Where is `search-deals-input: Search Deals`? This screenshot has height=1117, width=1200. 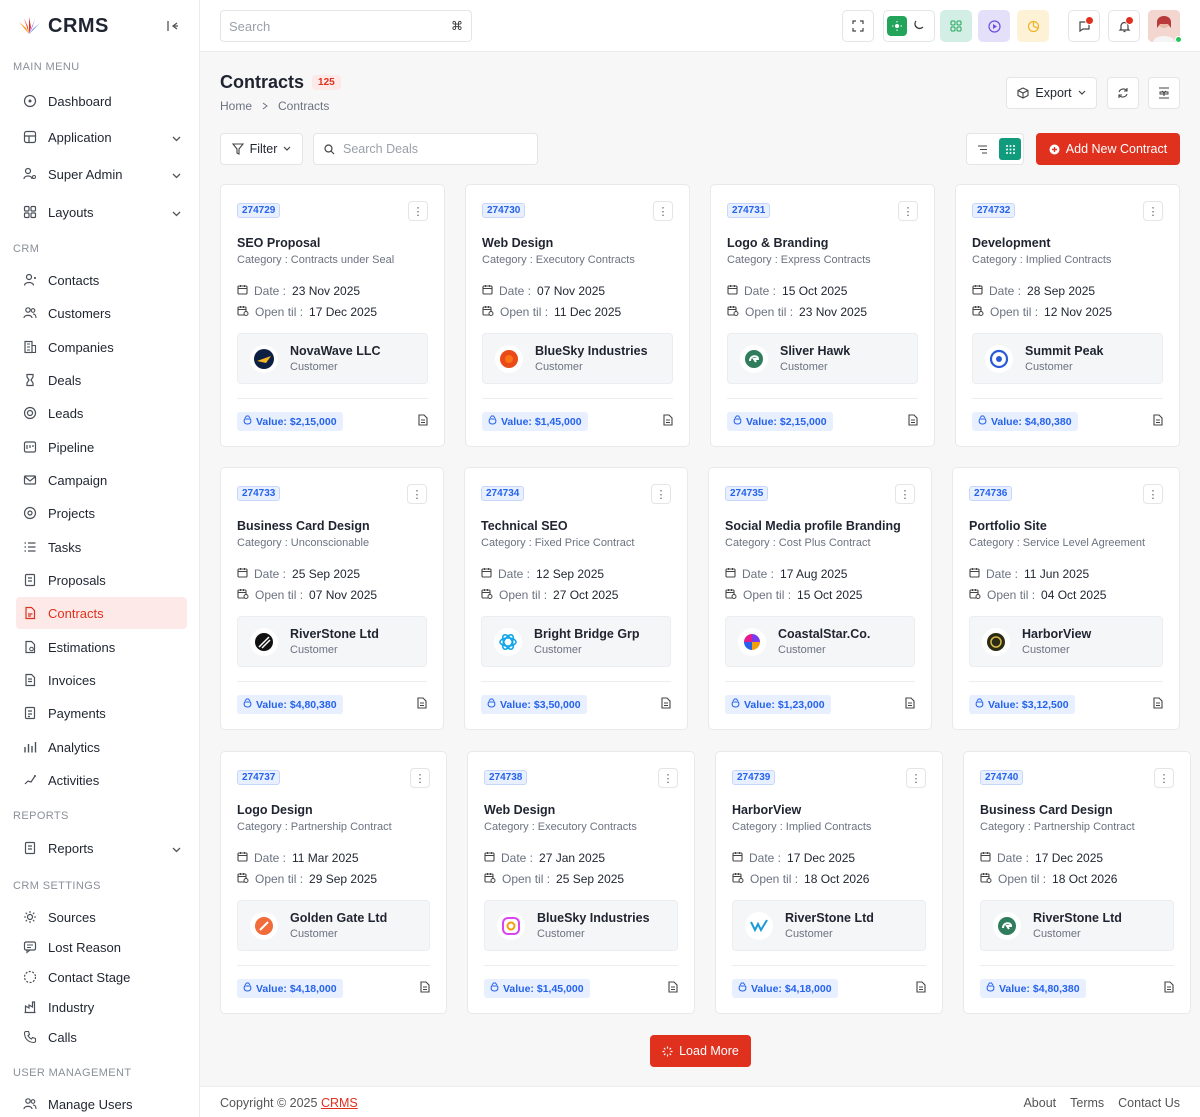 search-deals-input: Search Deals is located at coordinates (425, 149).